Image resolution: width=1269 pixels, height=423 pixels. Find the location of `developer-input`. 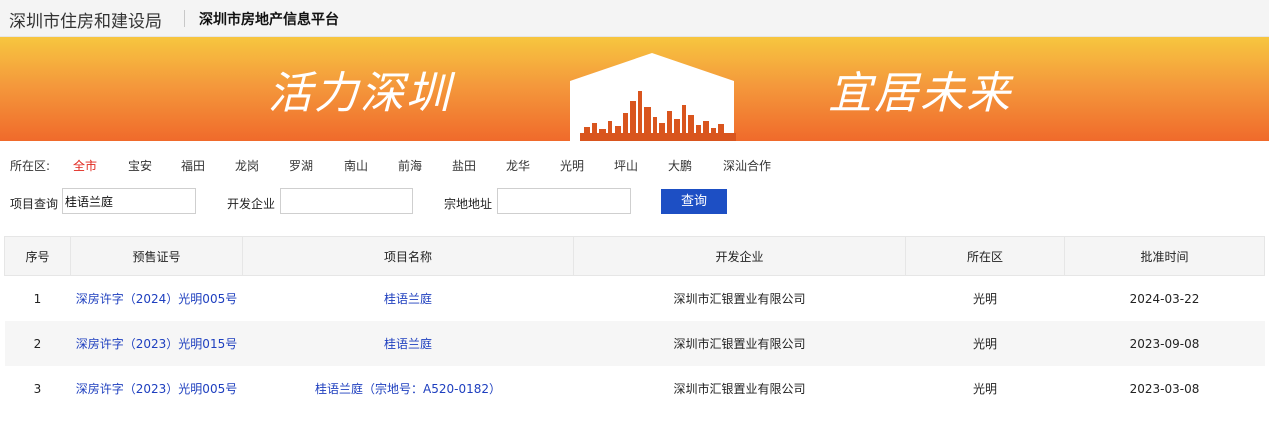

developer-input is located at coordinates (346, 201).